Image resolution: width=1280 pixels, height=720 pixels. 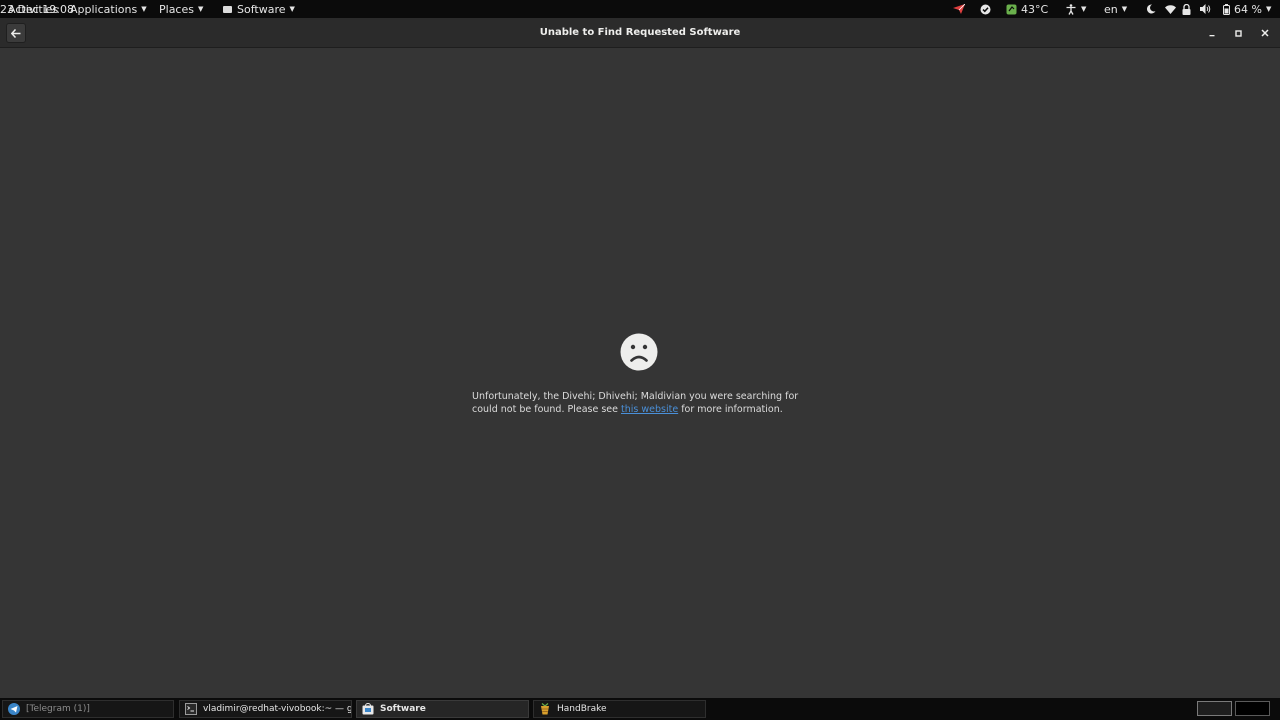 What do you see at coordinates (1151, 9) in the screenshot?
I see `night-light-icon` at bounding box center [1151, 9].